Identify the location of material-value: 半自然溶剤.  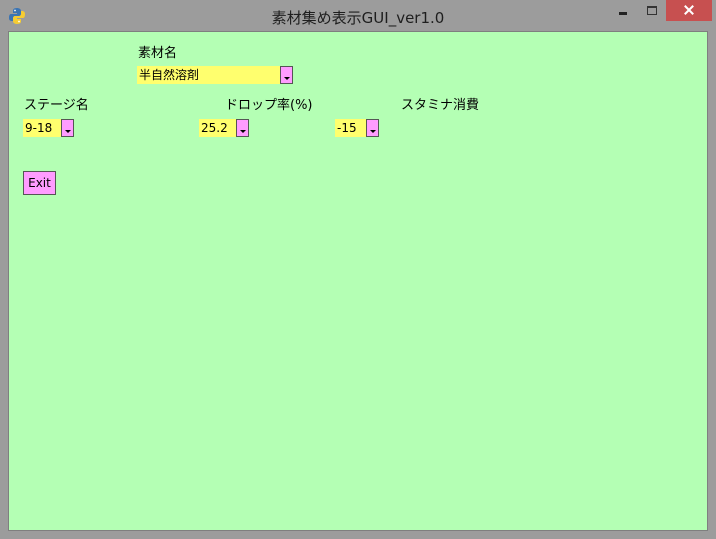
(208, 75).